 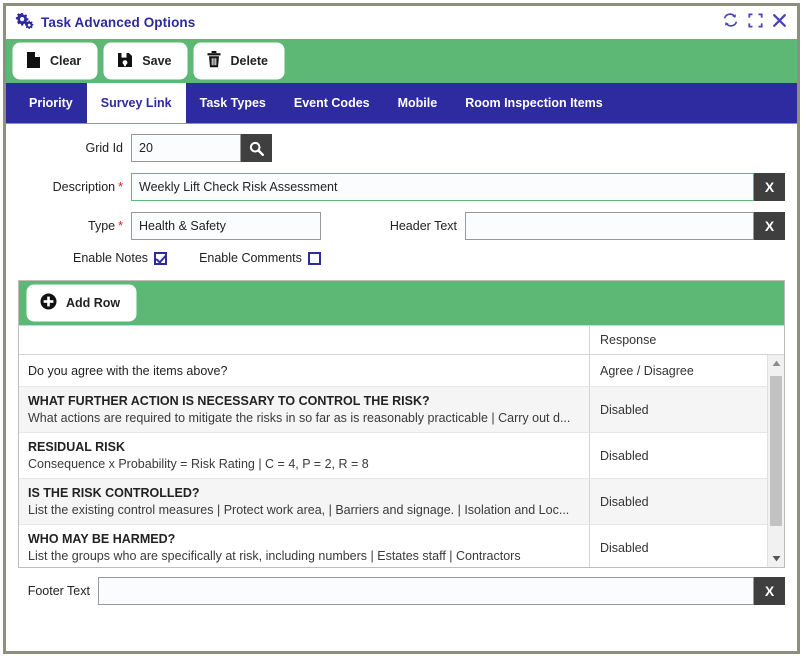 What do you see at coordinates (401, 22) in the screenshot?
I see `window-titlebar: Task Advanced Options` at bounding box center [401, 22].